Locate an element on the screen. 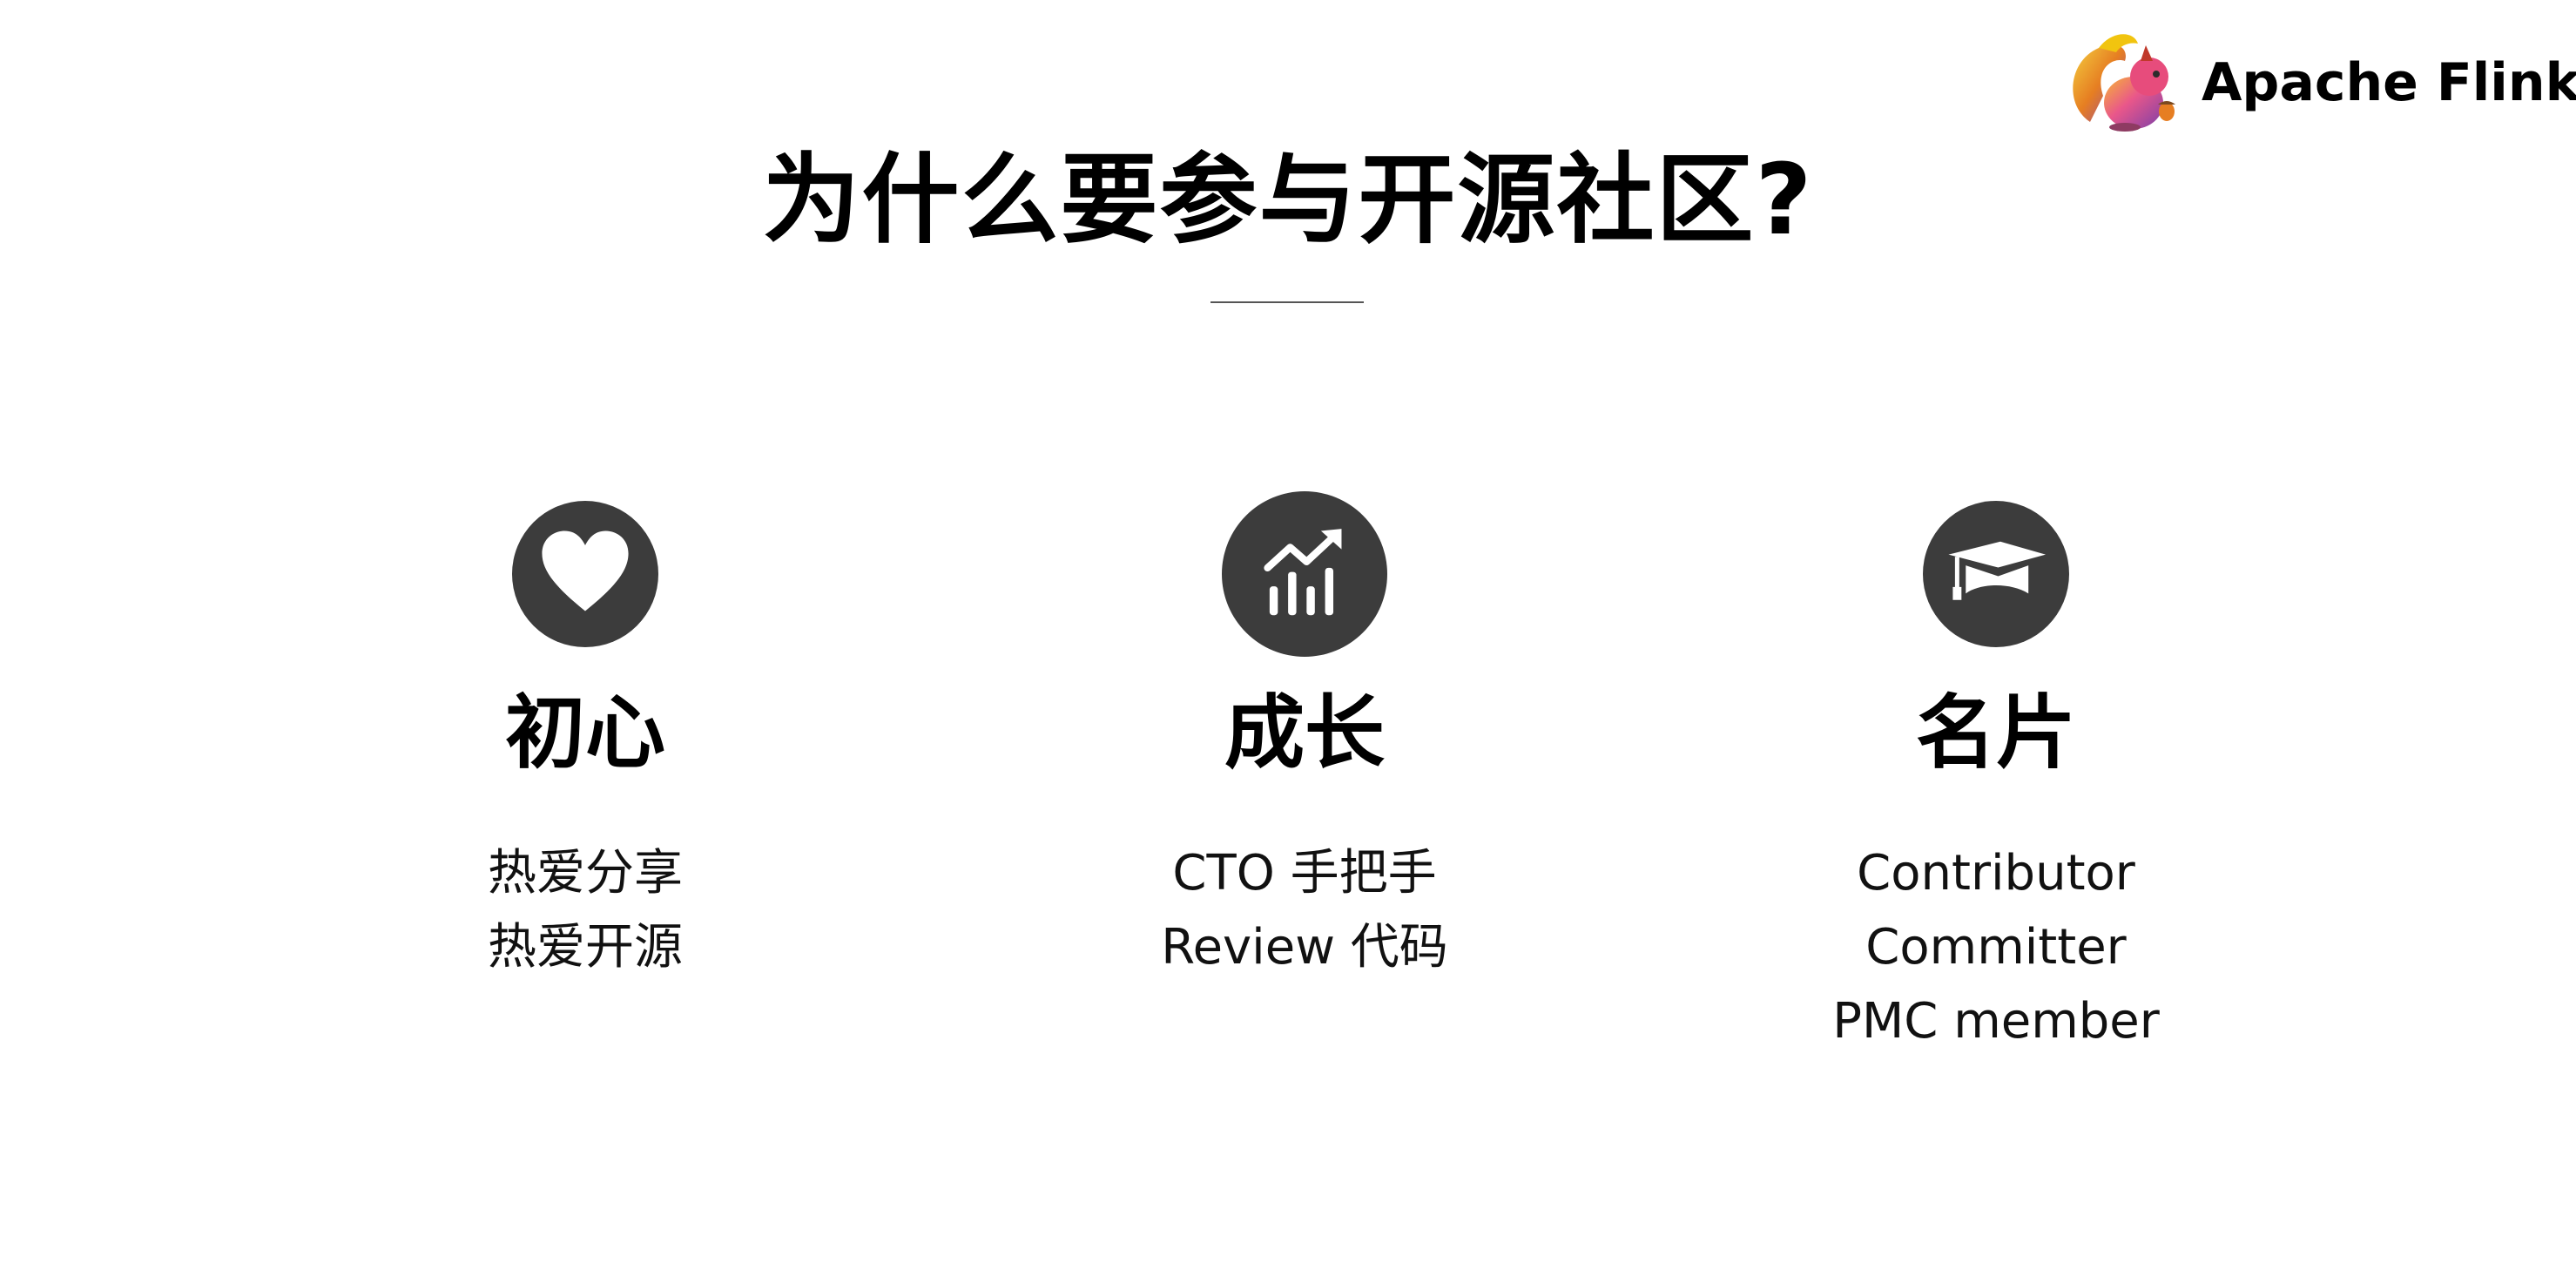  page-title: 为什么要参与开源社区? is located at coordinates (1288, 200).